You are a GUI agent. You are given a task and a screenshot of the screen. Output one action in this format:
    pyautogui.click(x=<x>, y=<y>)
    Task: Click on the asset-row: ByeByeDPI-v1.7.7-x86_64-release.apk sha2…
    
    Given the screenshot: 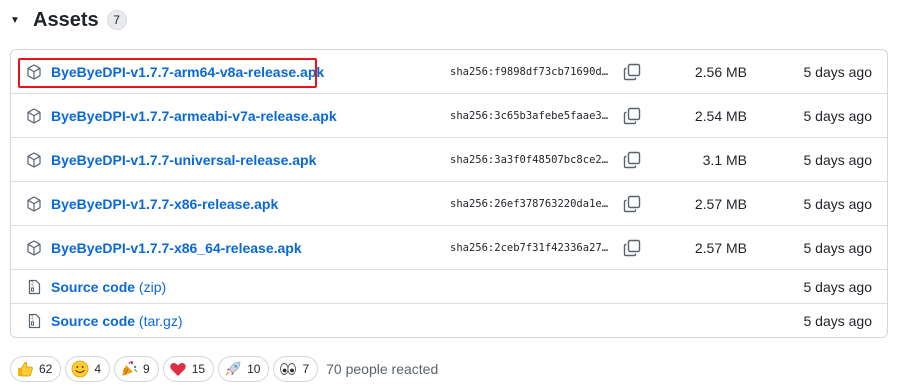 What is the action you would take?
    pyautogui.click(x=449, y=248)
    